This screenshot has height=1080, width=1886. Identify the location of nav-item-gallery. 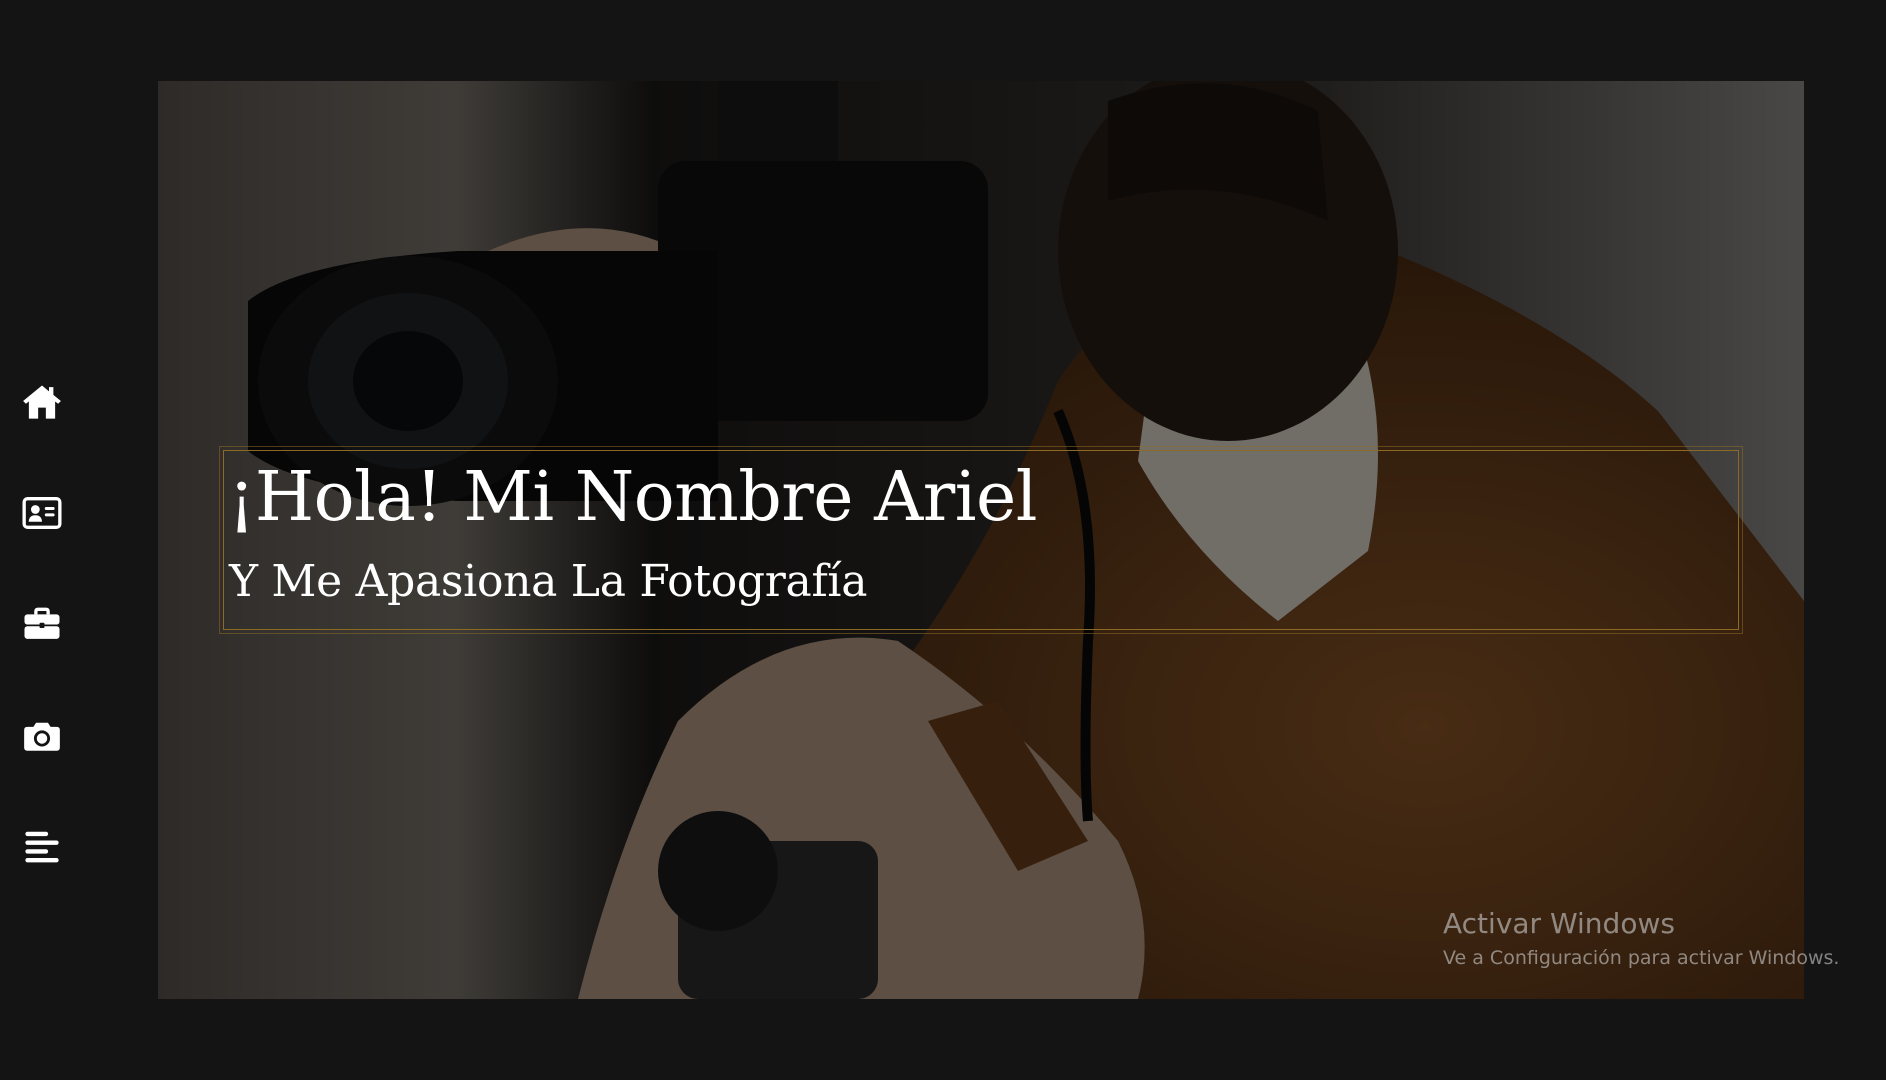
(42, 736).